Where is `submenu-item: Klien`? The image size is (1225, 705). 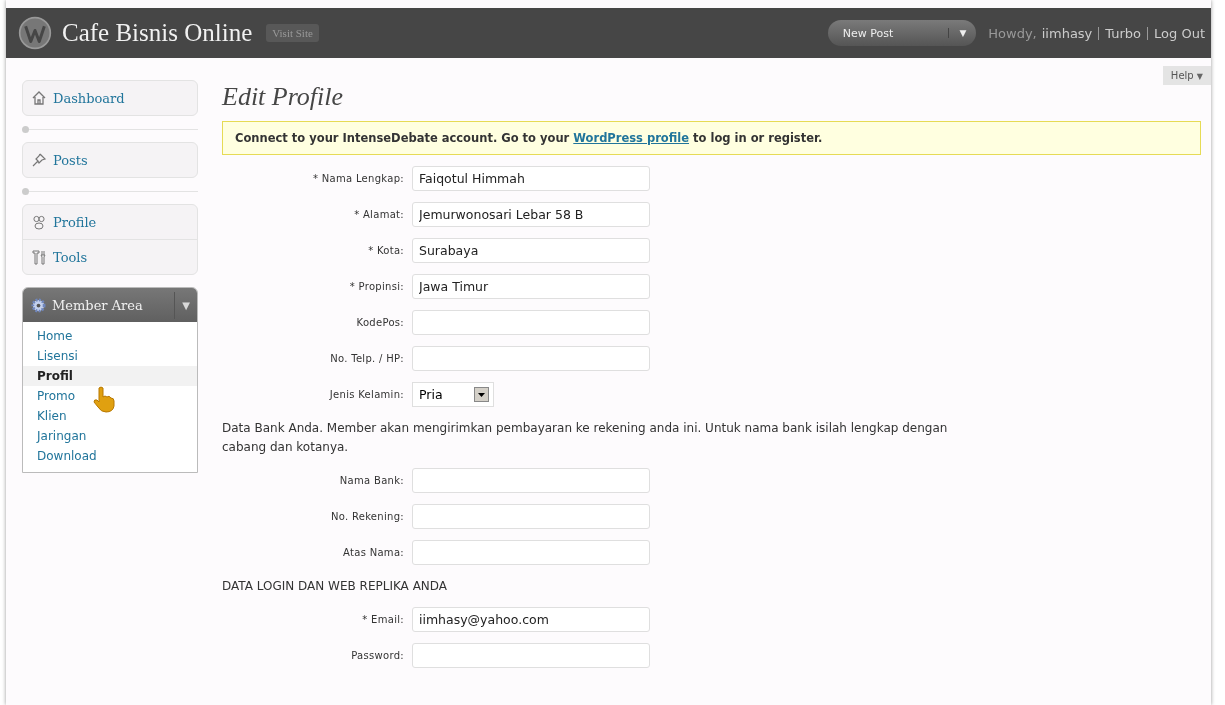
submenu-item: Klien is located at coordinates (110, 416).